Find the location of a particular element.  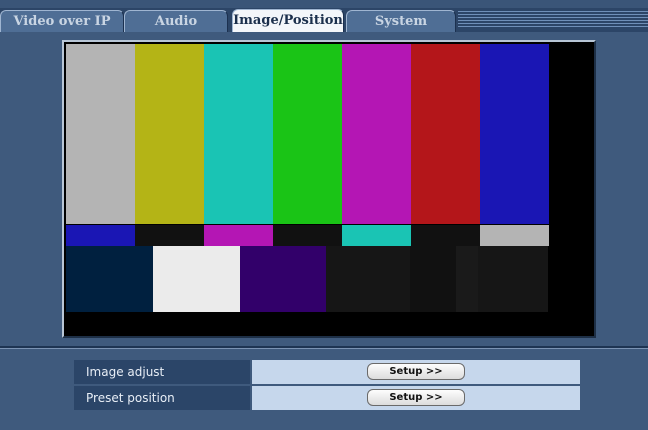

preset-position-cell: Setup >> is located at coordinates (416, 398).